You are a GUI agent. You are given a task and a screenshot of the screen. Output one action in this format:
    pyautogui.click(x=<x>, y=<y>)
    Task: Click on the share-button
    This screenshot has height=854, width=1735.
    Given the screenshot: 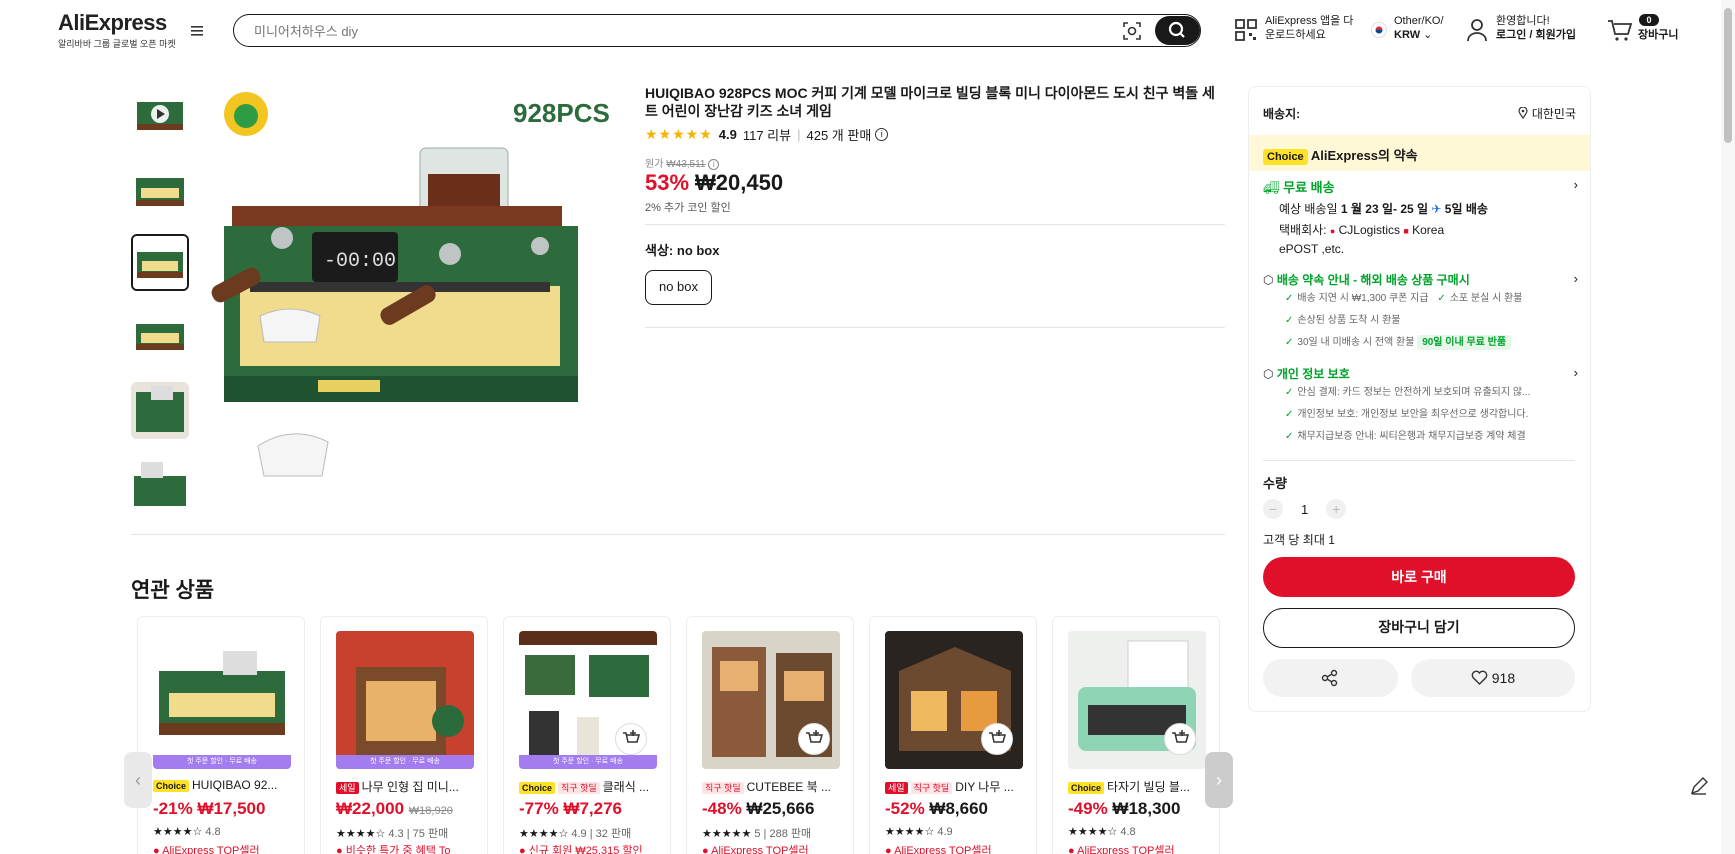 What is the action you would take?
    pyautogui.click(x=1330, y=678)
    